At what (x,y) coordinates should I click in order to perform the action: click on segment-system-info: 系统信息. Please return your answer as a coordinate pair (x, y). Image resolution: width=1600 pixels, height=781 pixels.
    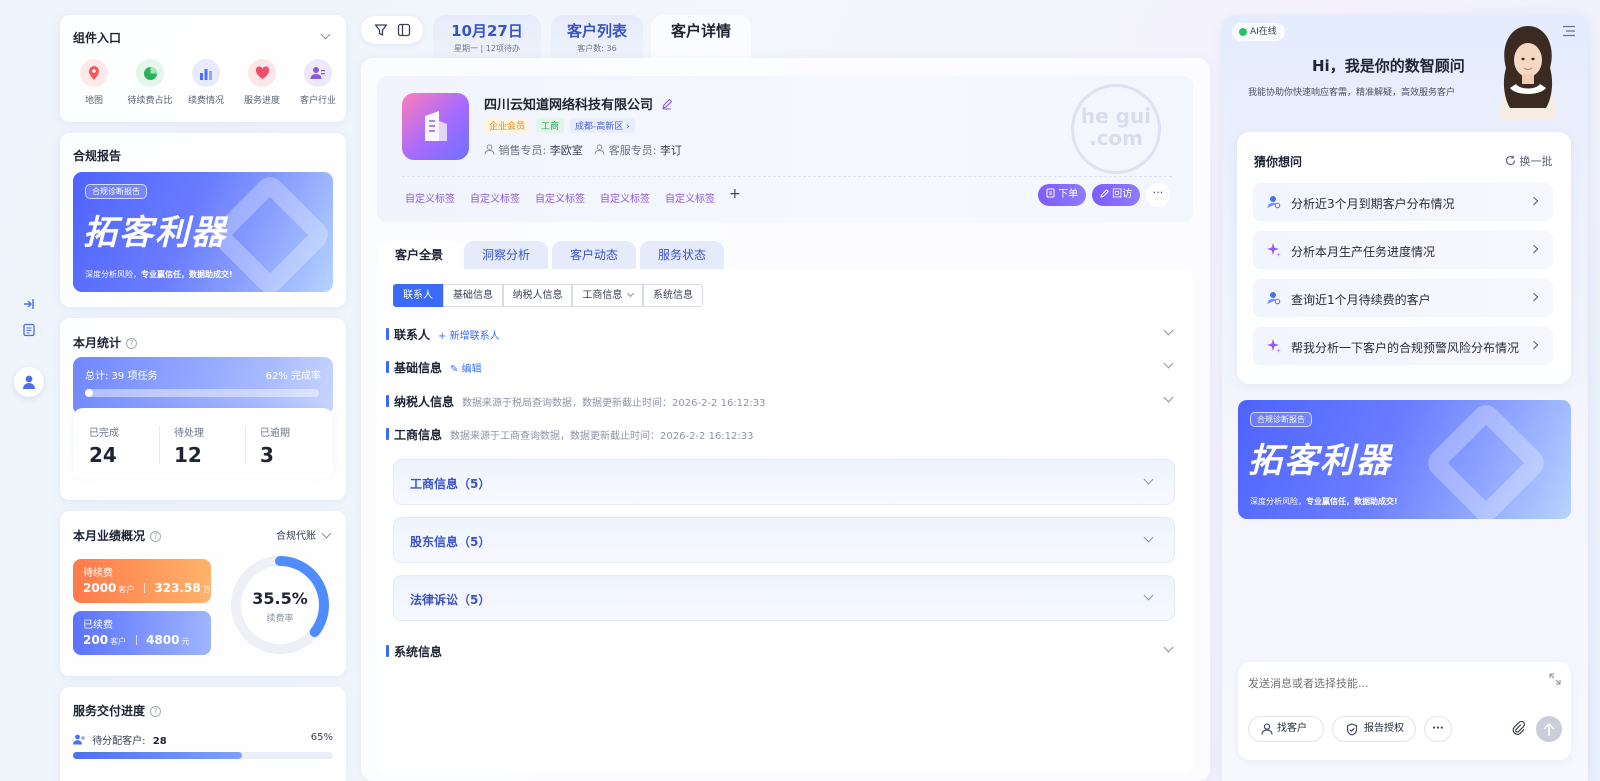
    Looking at the image, I should click on (673, 295).